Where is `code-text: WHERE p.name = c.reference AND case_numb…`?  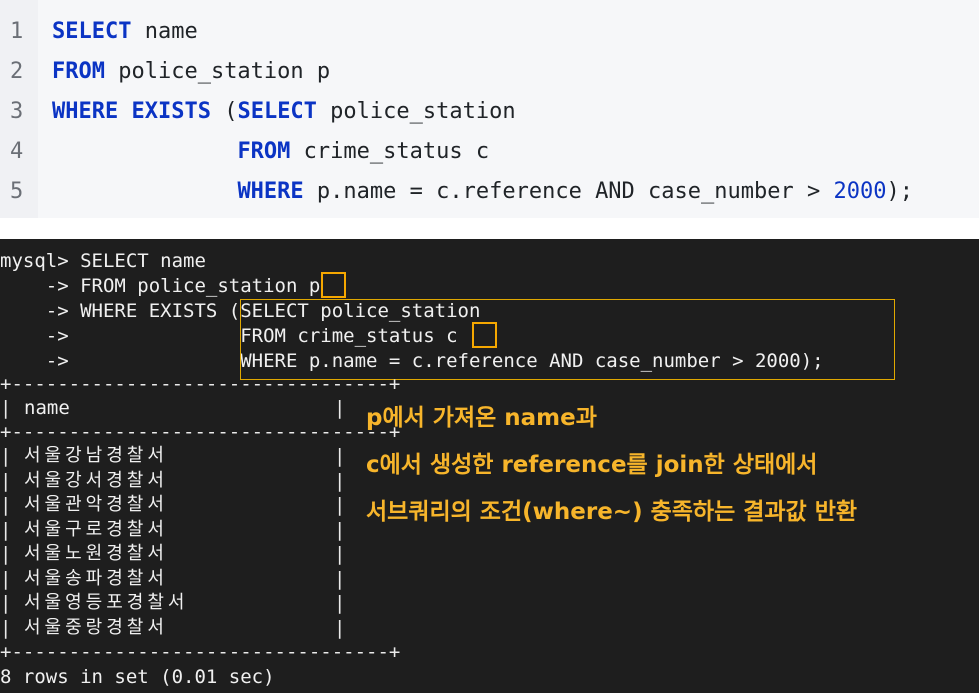 code-text: WHERE p.name = c.reference AND case_numb… is located at coordinates (482, 192).